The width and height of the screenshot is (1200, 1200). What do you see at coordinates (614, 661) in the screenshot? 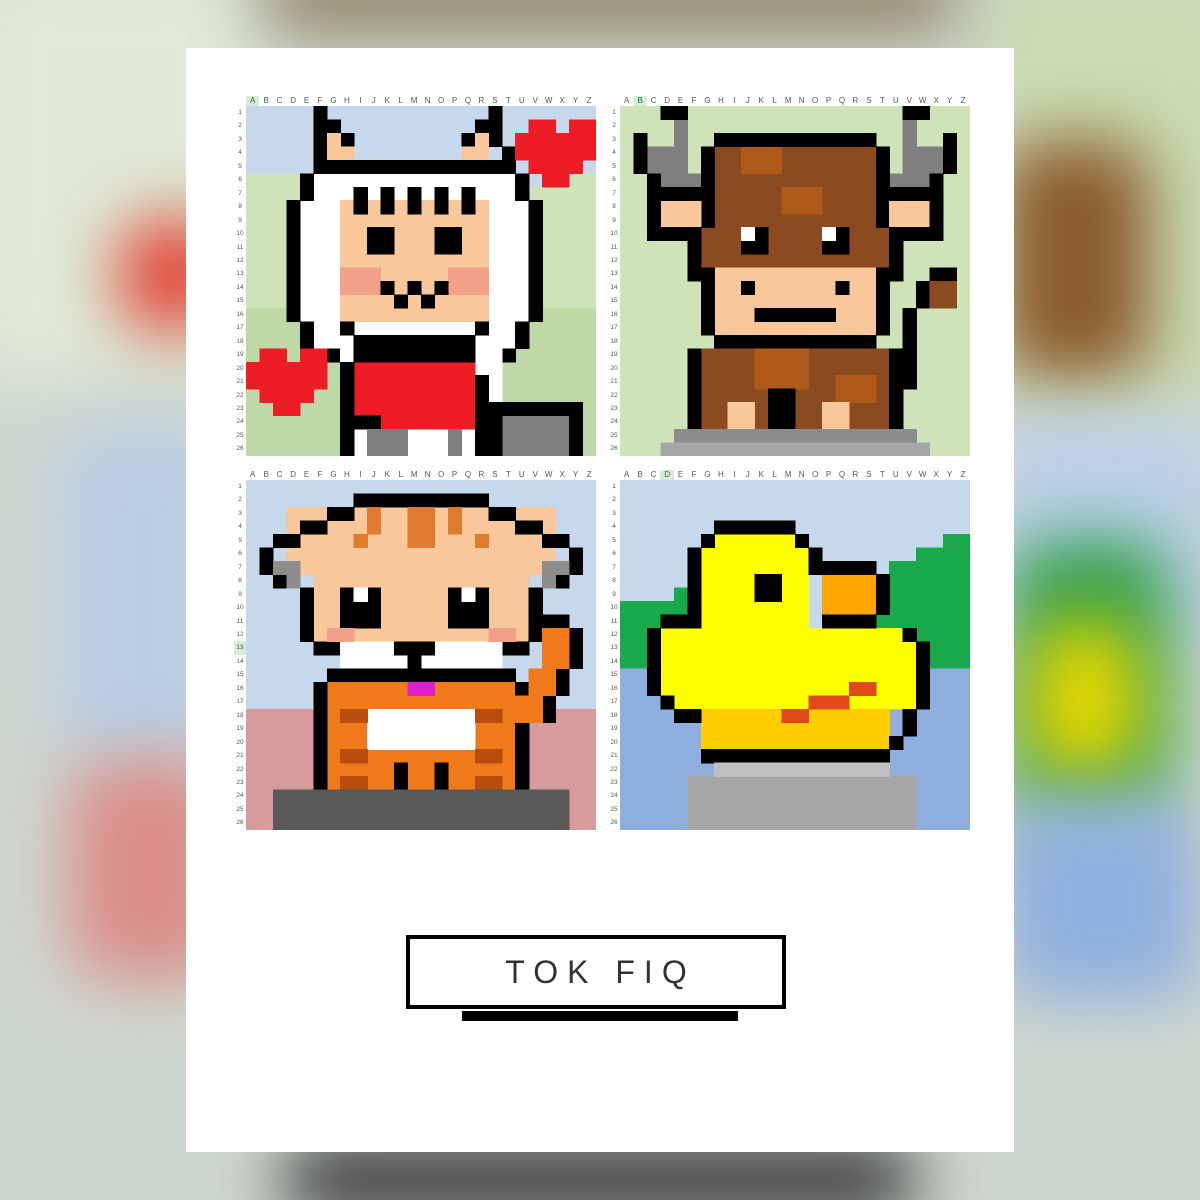
I see `row-label: 14` at bounding box center [614, 661].